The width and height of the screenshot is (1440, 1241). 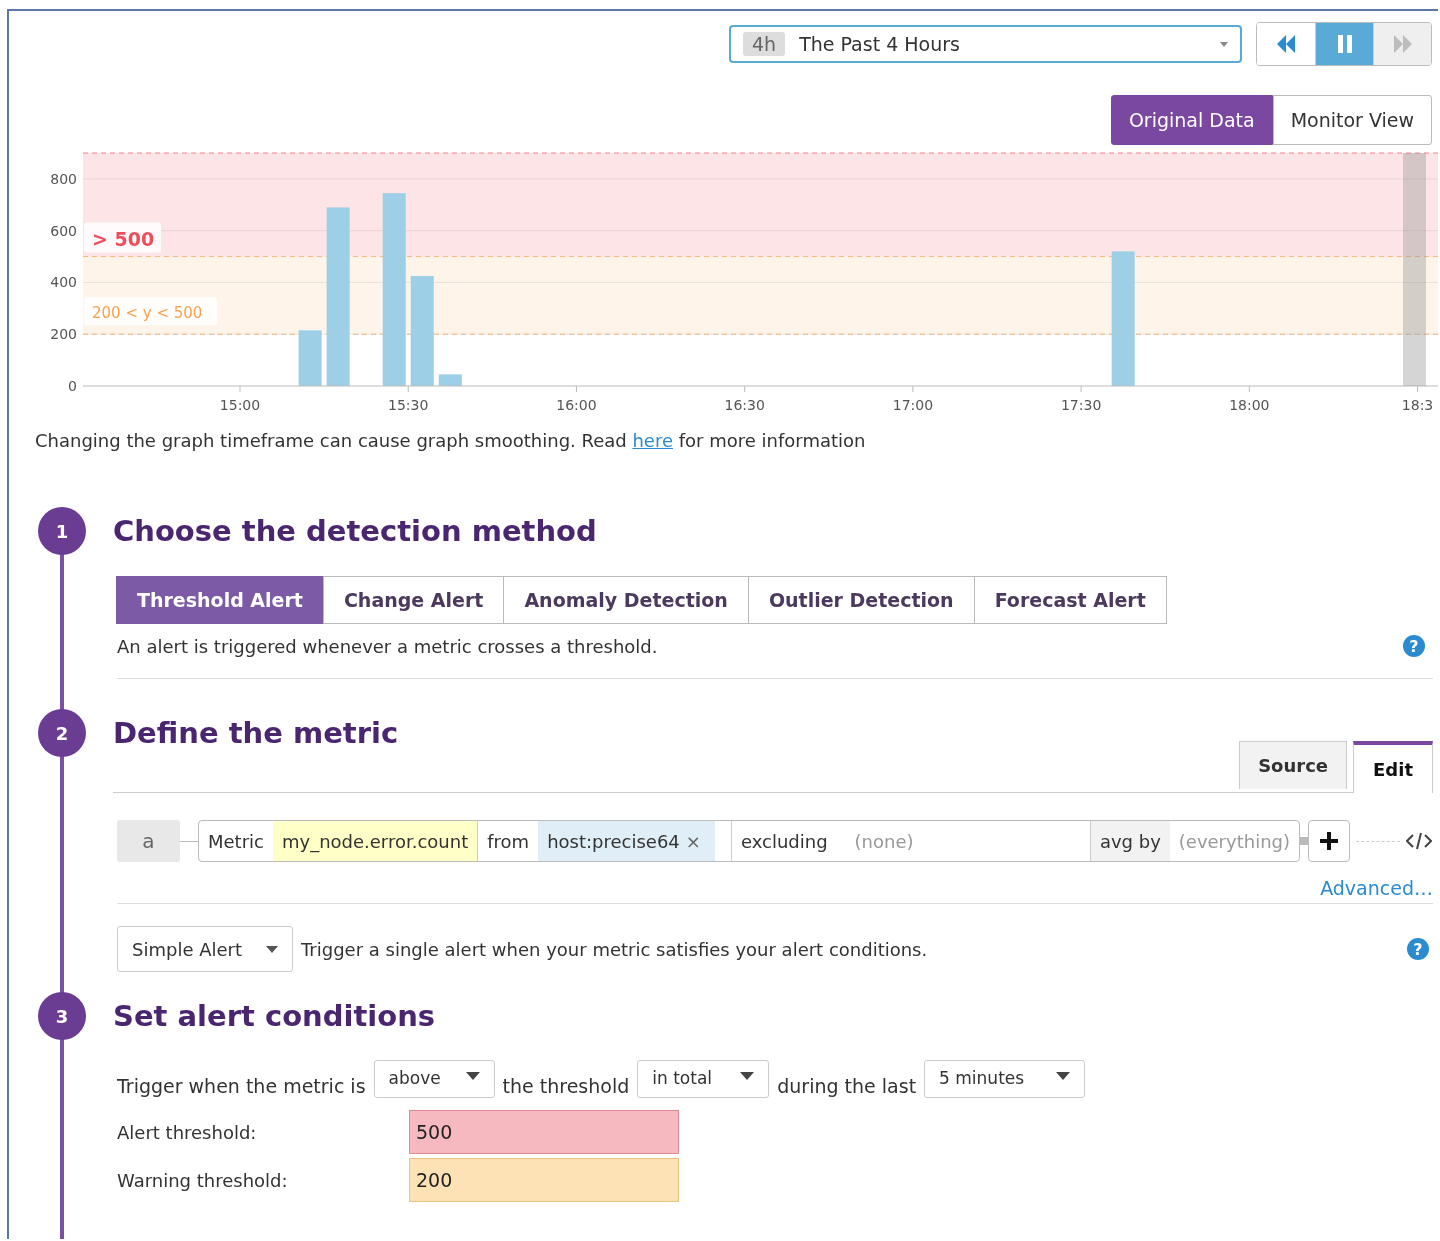 What do you see at coordinates (413, 600) in the screenshot?
I see `detection-method-tab: Change Alert` at bounding box center [413, 600].